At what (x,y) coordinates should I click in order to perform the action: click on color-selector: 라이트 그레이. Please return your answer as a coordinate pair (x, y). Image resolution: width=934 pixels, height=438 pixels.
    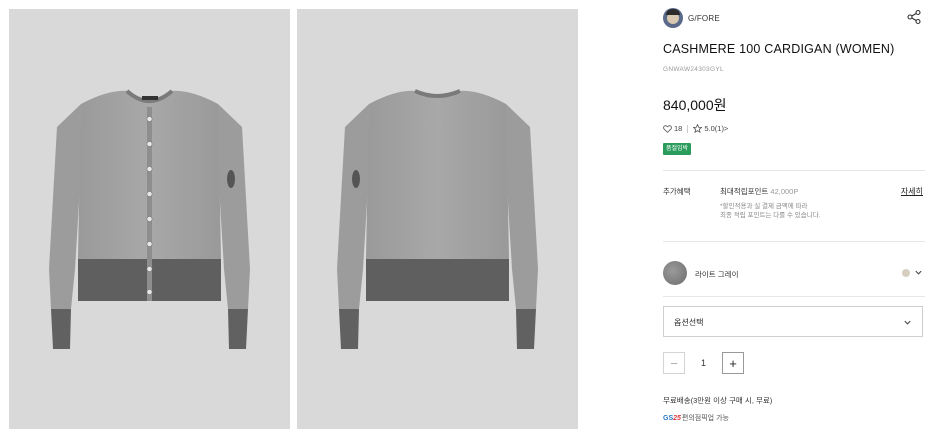
    Looking at the image, I should click on (794, 273).